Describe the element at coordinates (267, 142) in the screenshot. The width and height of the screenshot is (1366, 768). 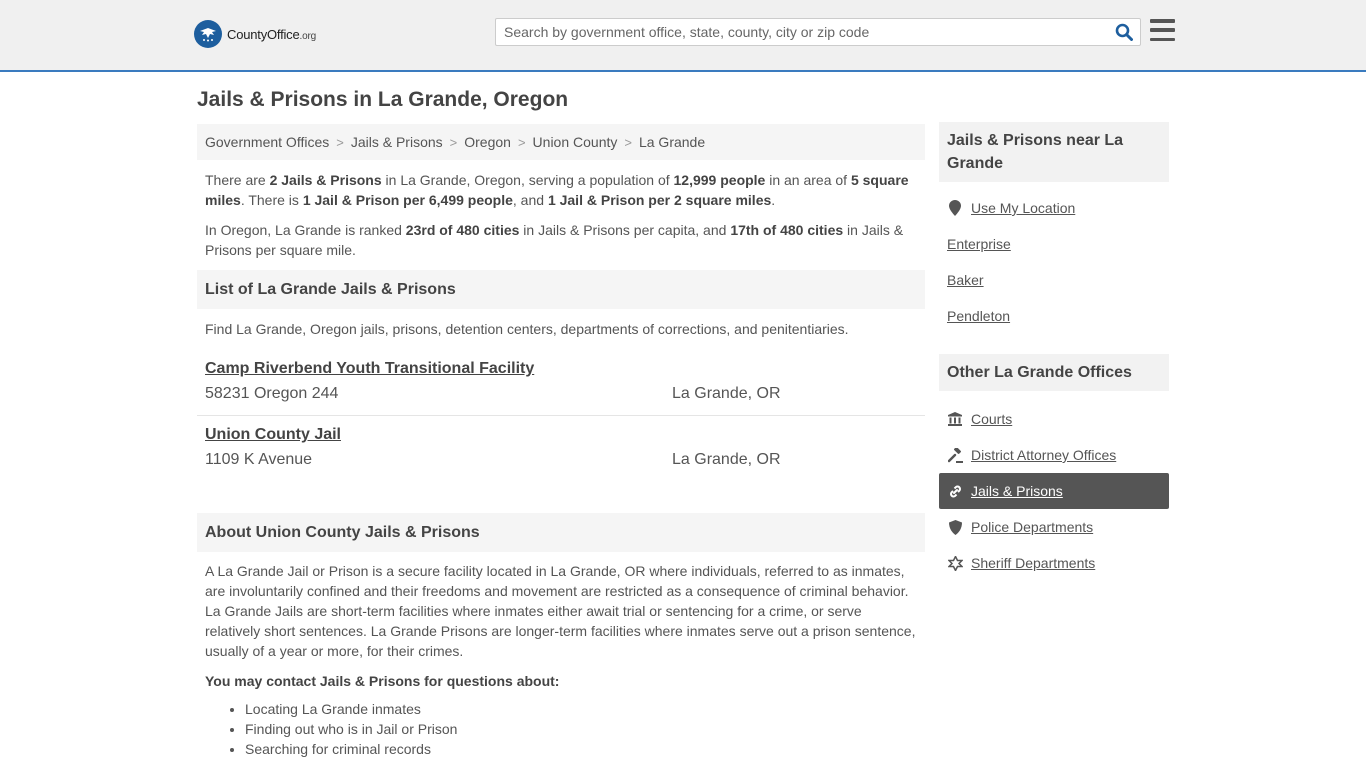
I see `breadcrumb-link: Government Offices` at that location.